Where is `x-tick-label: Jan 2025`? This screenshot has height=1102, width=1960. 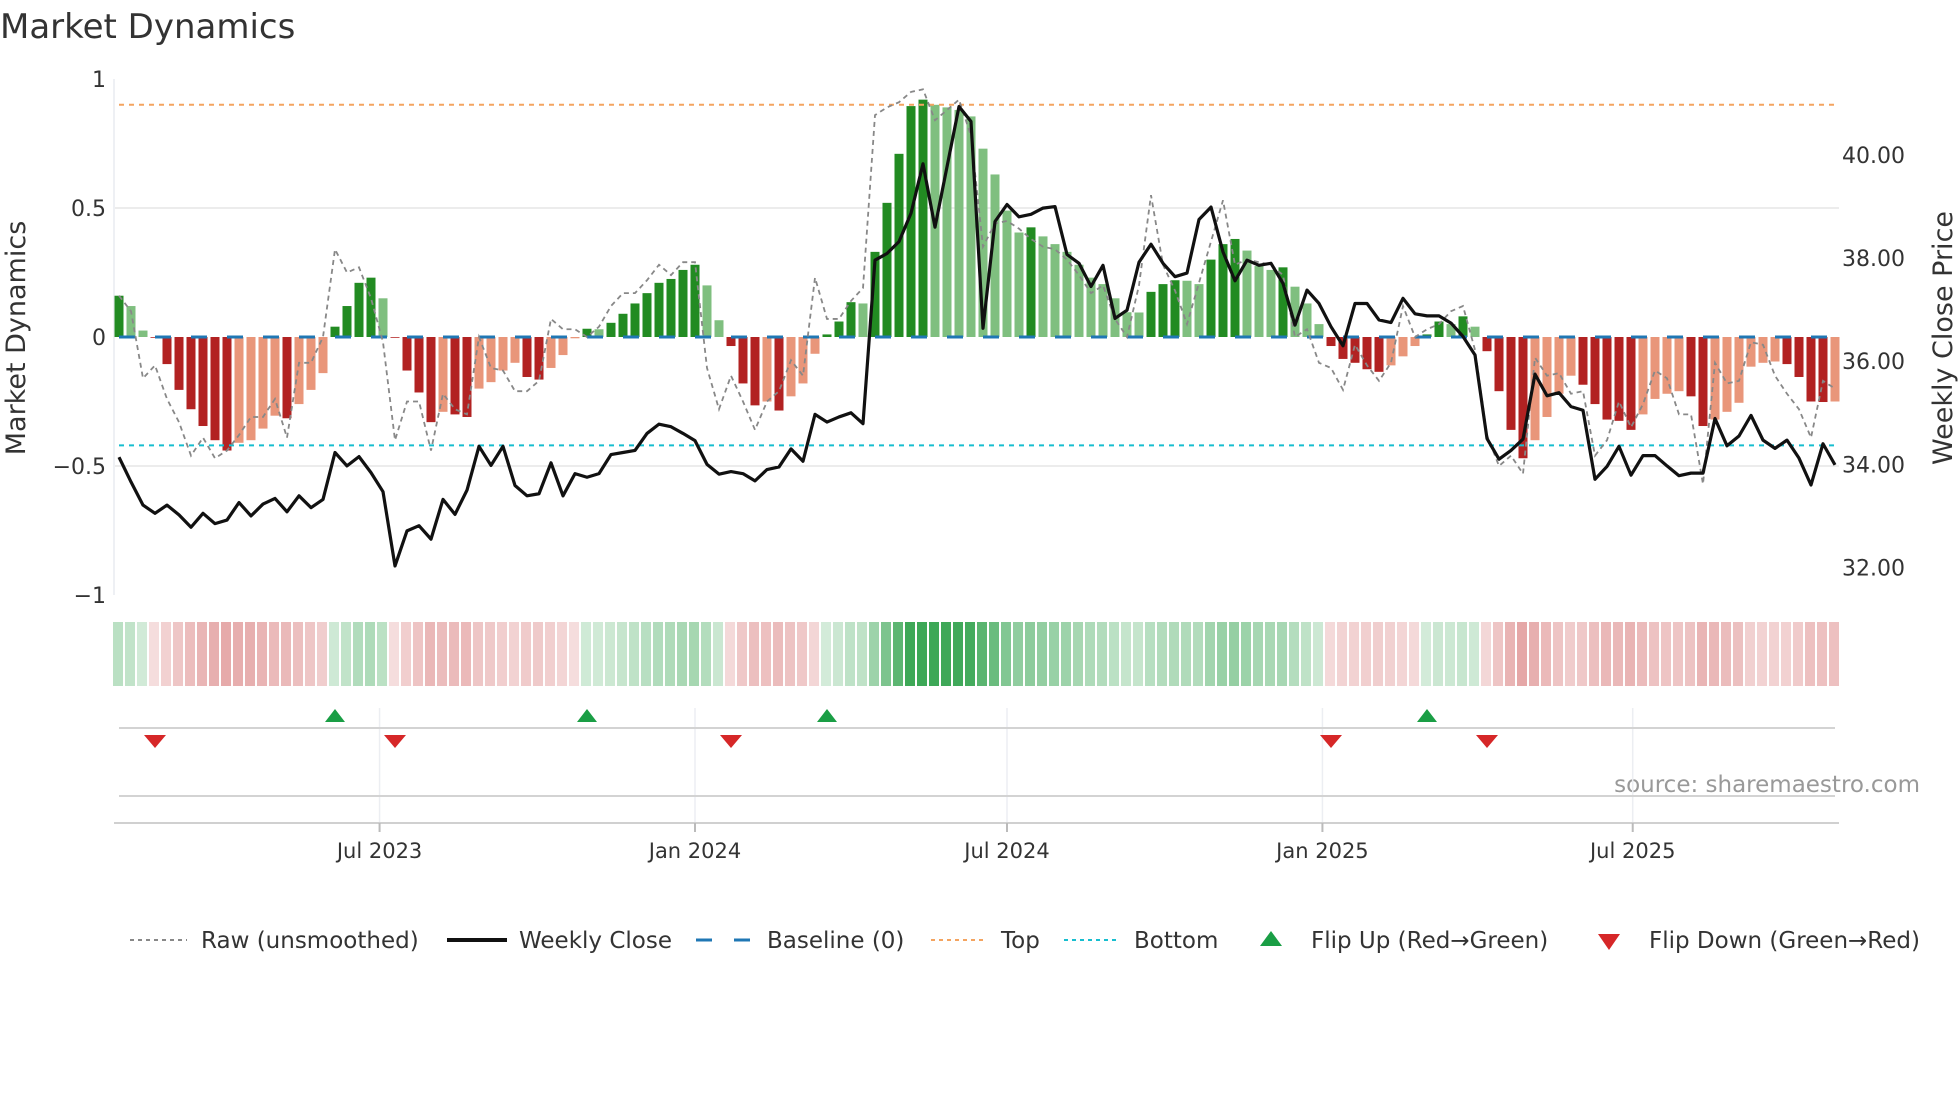 x-tick-label: Jan 2025 is located at coordinates (1321, 851).